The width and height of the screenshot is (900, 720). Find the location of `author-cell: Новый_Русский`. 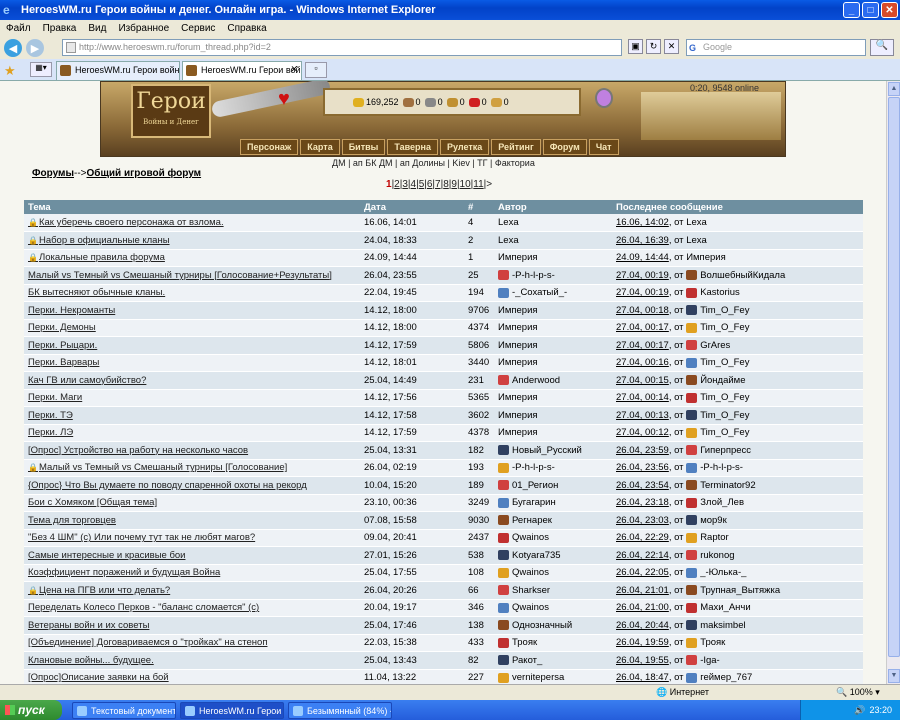

author-cell: Новый_Русский is located at coordinates (553, 450).